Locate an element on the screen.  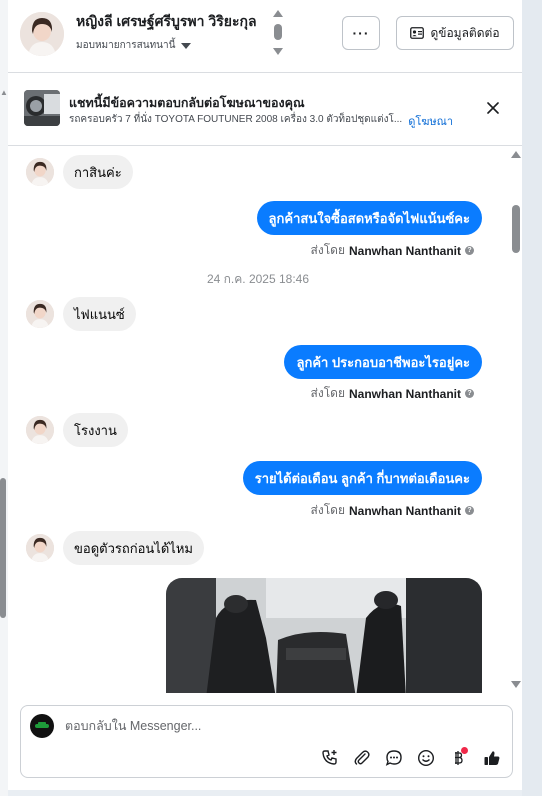
call-add-icon is located at coordinates (330, 758).